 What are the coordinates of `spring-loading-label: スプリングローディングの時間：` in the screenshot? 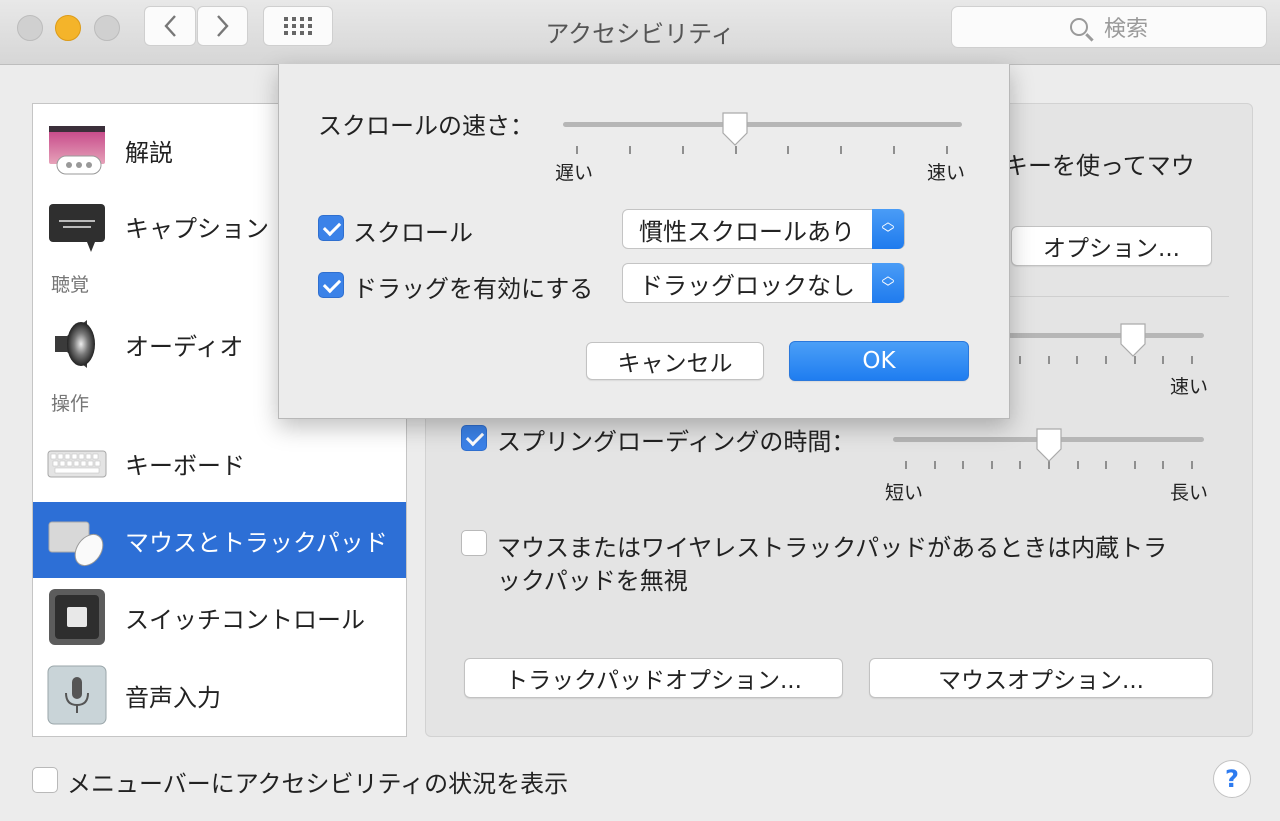 It's located at (676, 442).